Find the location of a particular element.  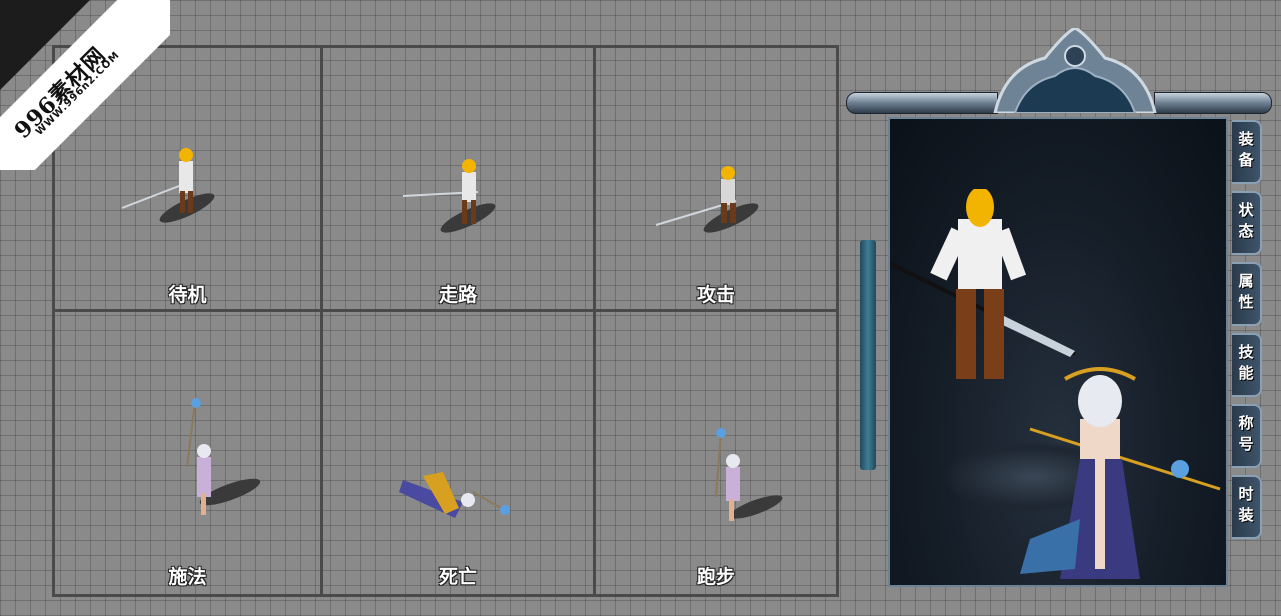

anim-label: 跑步 is located at coordinates (715, 577).